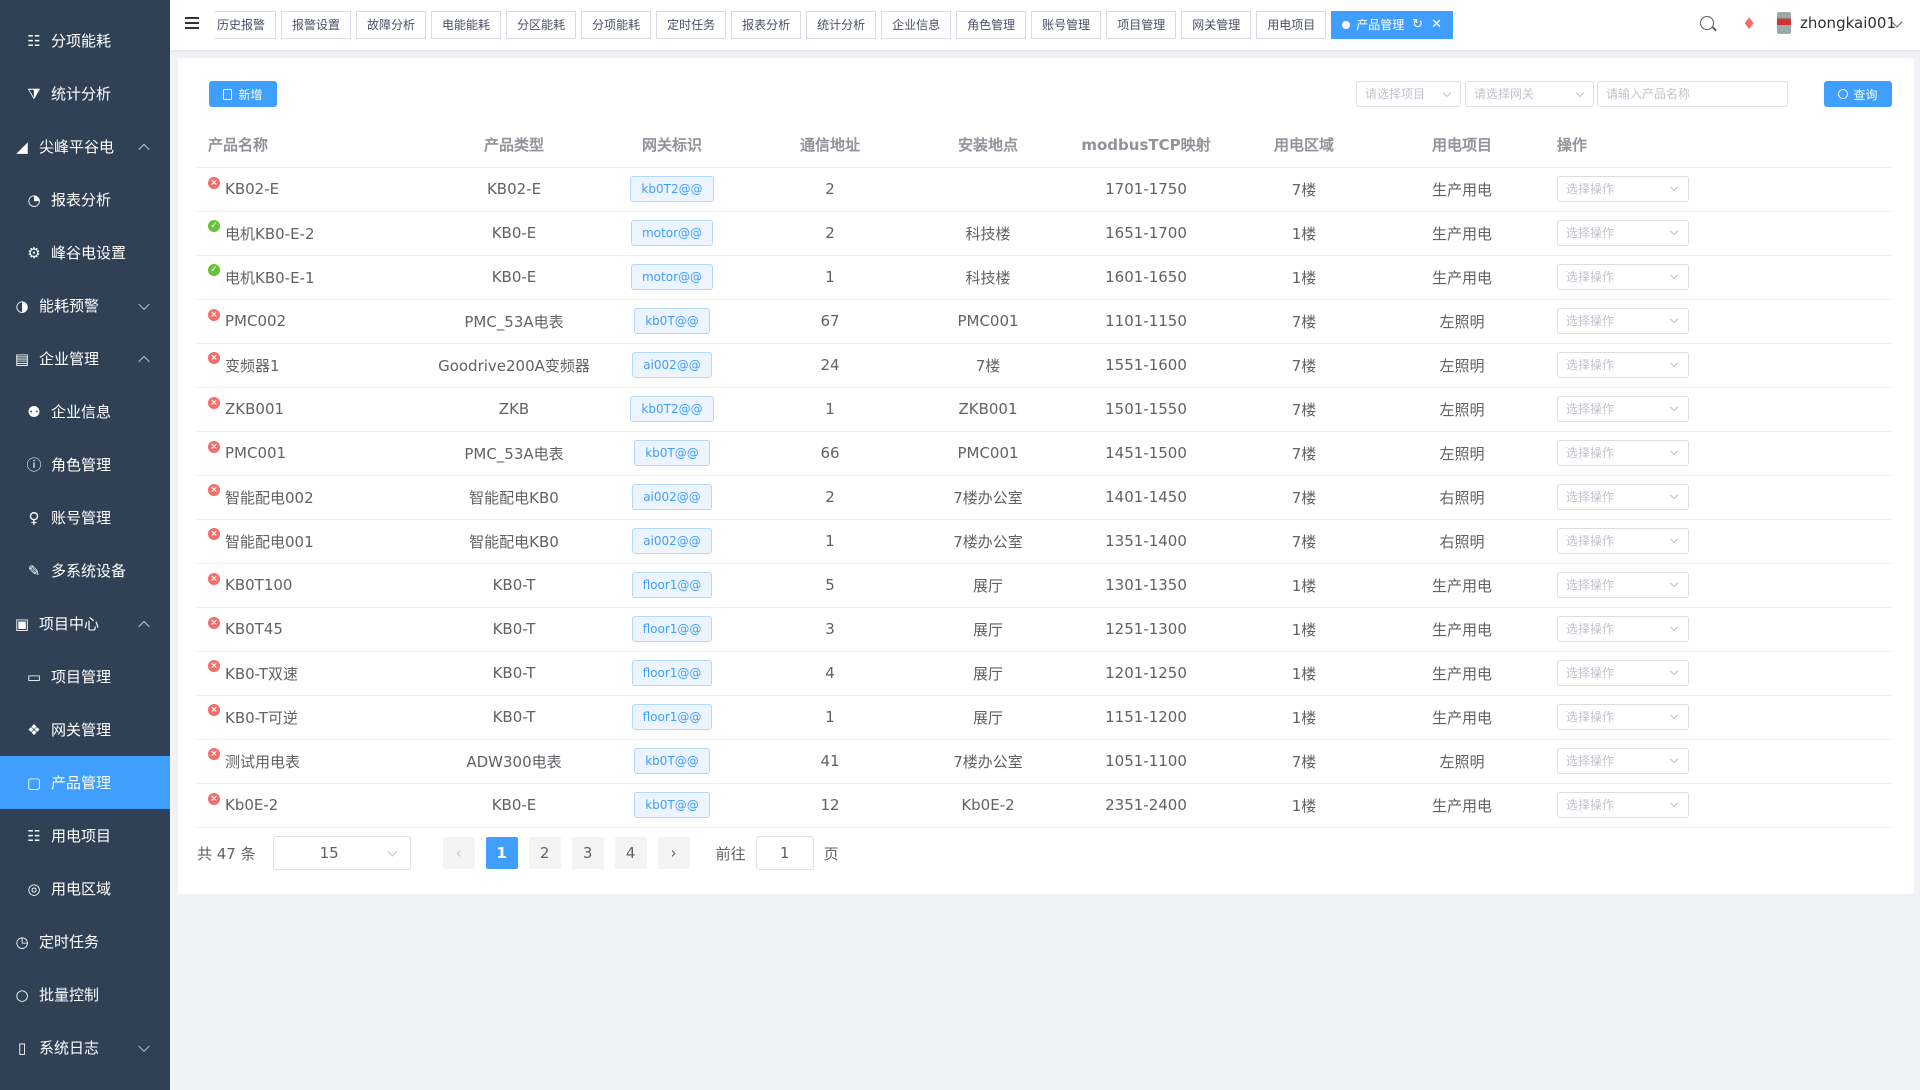 The height and width of the screenshot is (1090, 1920). I want to click on sidebar-item: ▤ 企业管理, so click(85, 358).